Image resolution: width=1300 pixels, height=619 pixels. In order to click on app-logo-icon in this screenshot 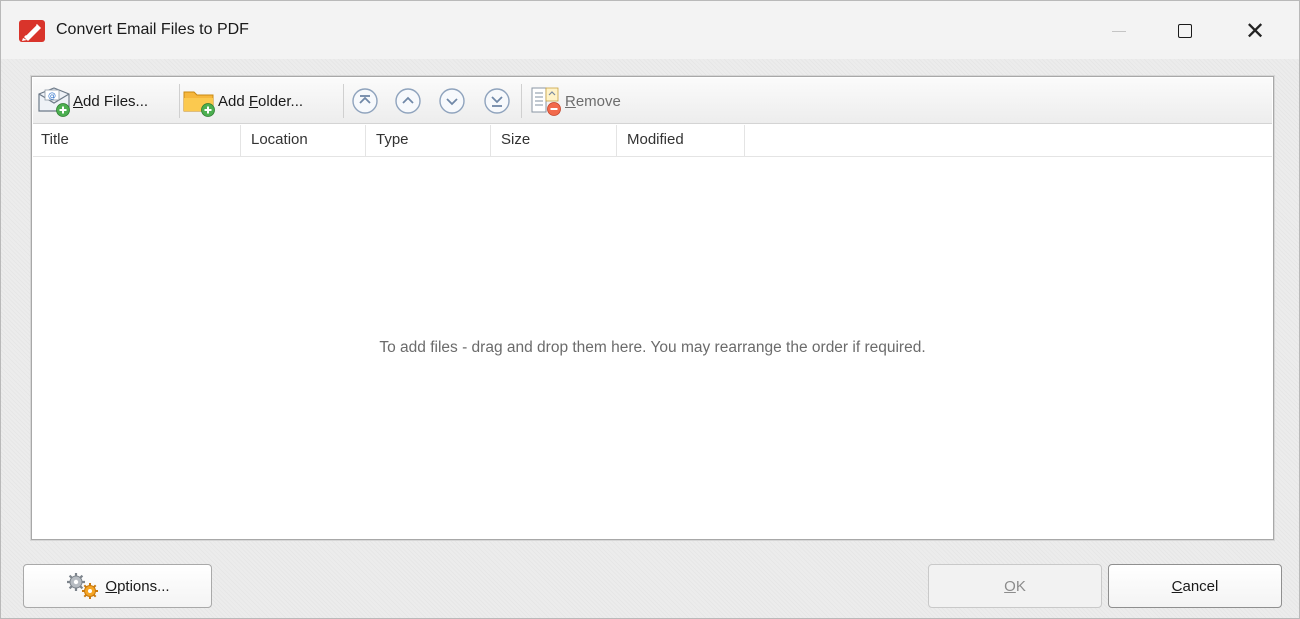, I will do `click(32, 31)`.